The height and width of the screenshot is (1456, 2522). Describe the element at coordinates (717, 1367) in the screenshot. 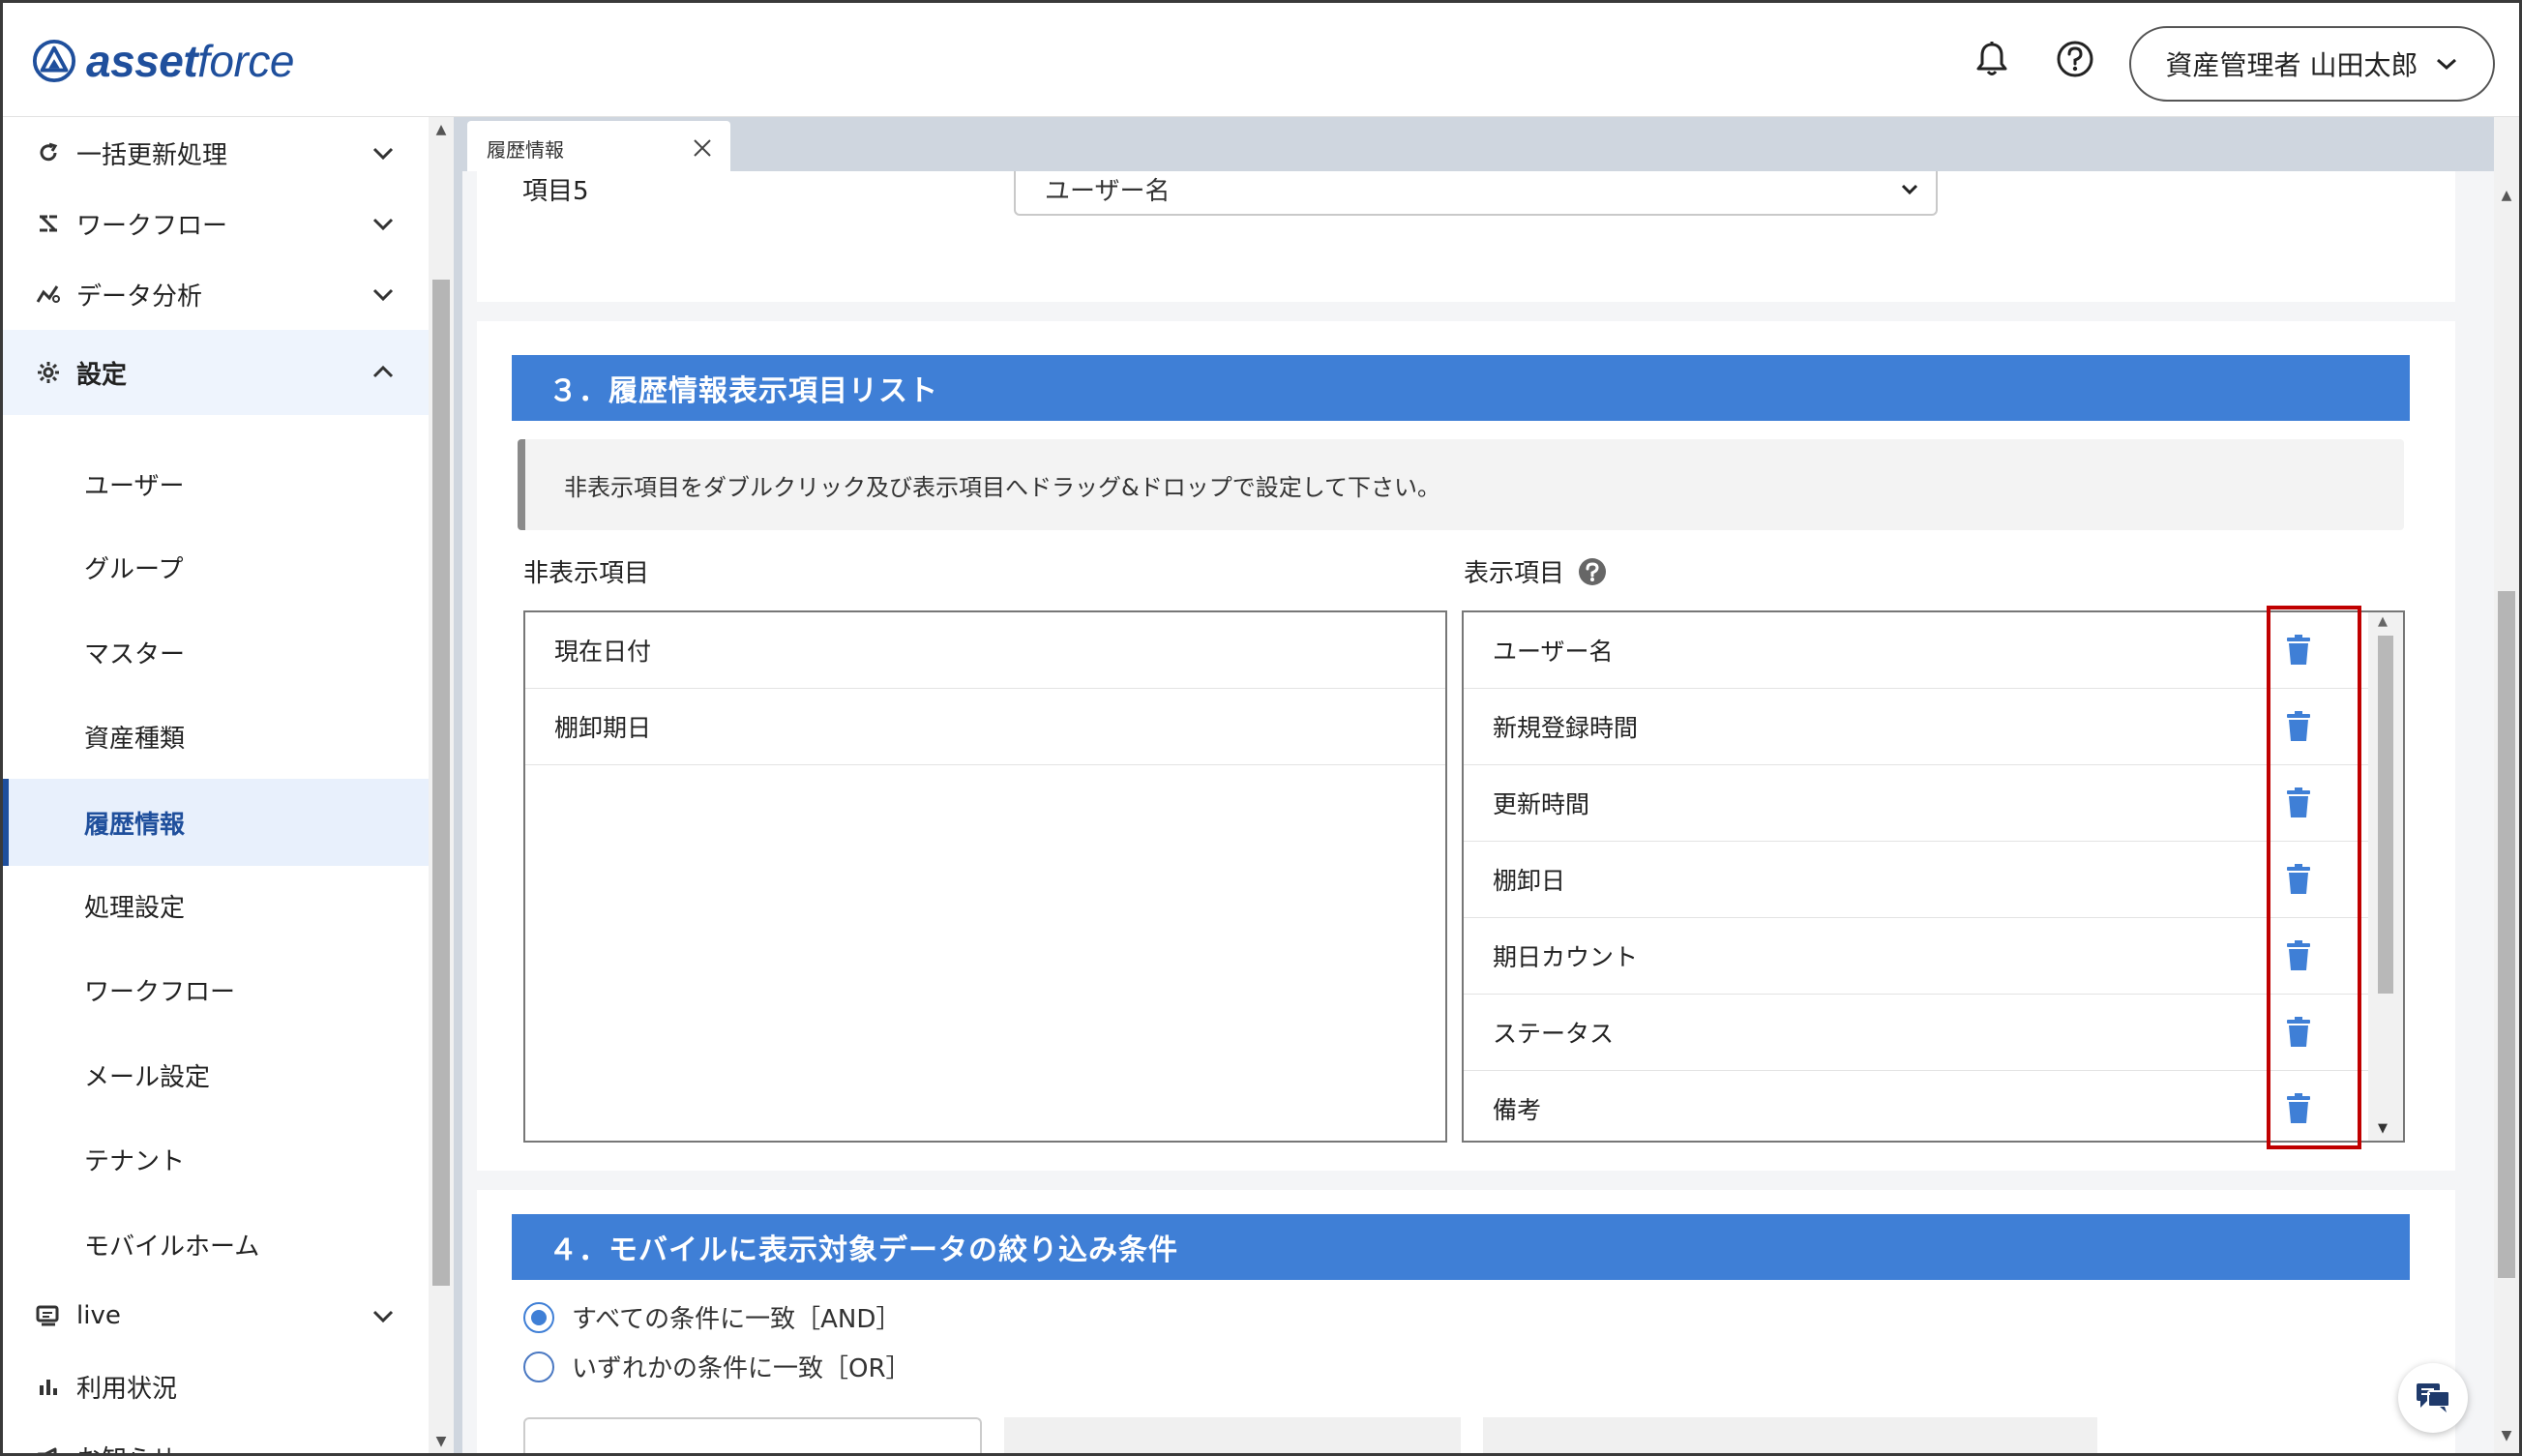

I see `radio-or: いずれかの条件に一致［OR］` at that location.